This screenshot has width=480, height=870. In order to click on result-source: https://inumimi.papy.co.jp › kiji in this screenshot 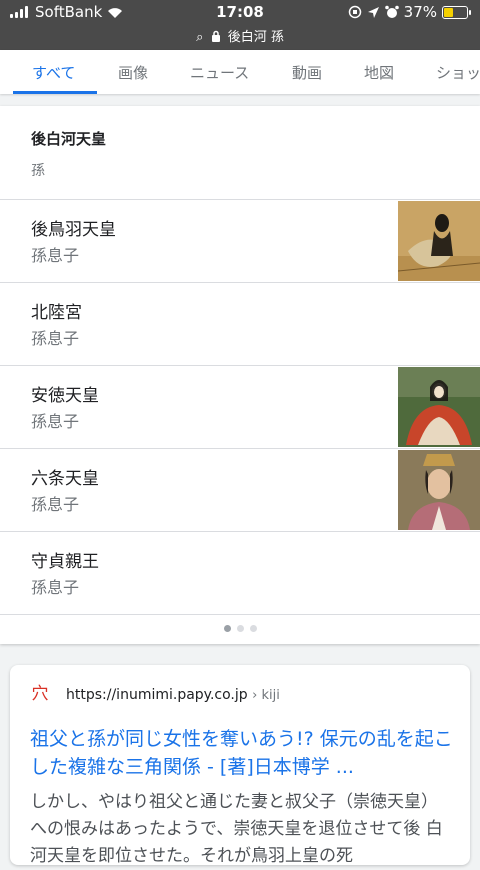, I will do `click(173, 695)`.